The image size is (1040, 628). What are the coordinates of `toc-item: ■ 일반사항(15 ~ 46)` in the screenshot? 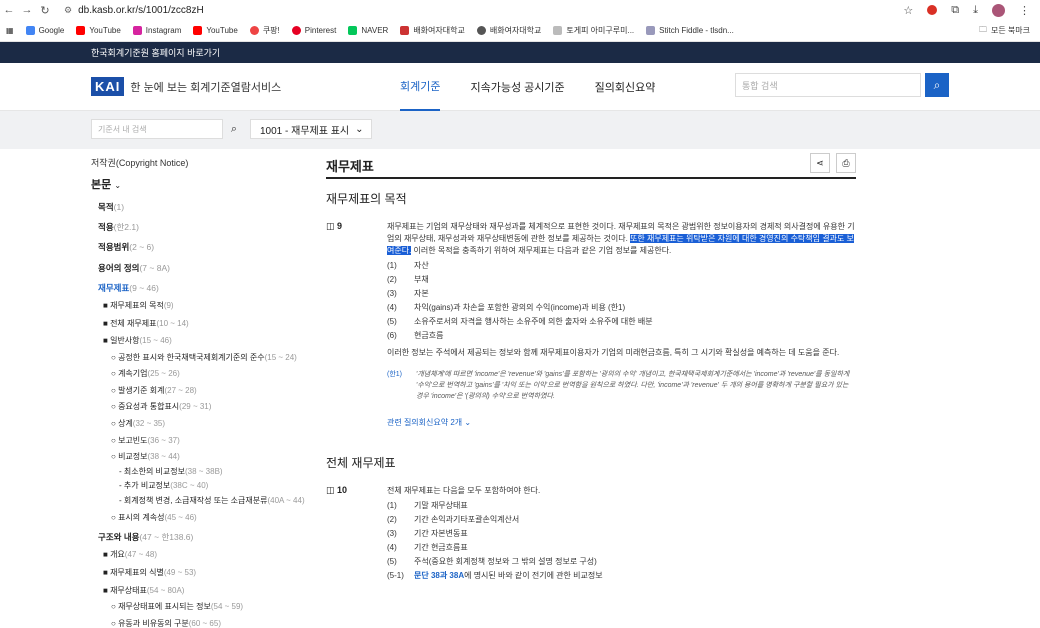 It's located at (209, 341).